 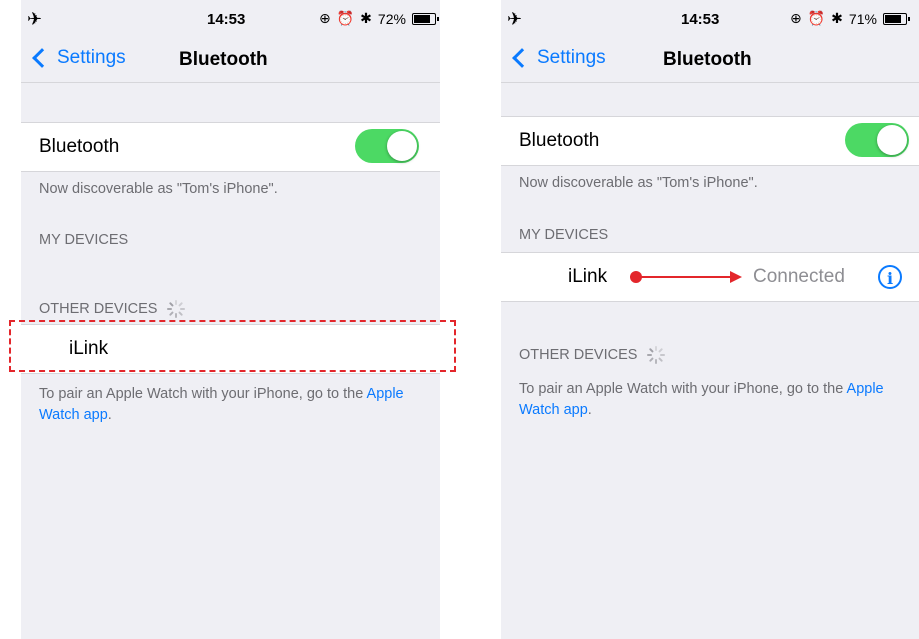 What do you see at coordinates (588, 276) in the screenshot?
I see `device-name: iLink` at bounding box center [588, 276].